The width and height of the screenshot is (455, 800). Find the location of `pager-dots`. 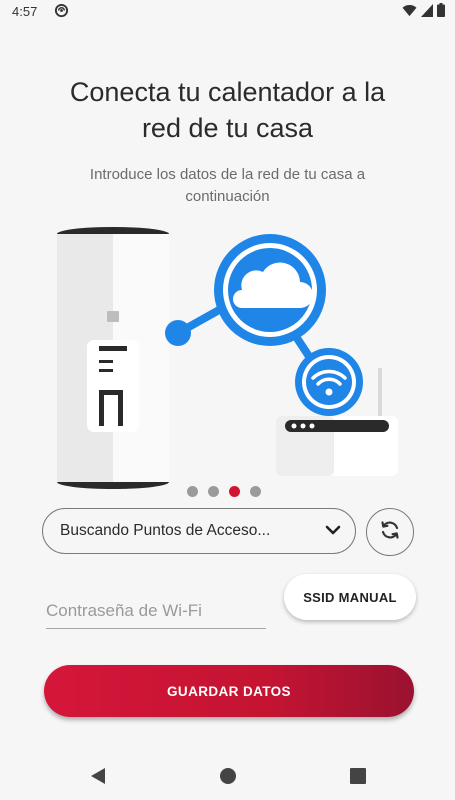

pager-dots is located at coordinates (224, 491).